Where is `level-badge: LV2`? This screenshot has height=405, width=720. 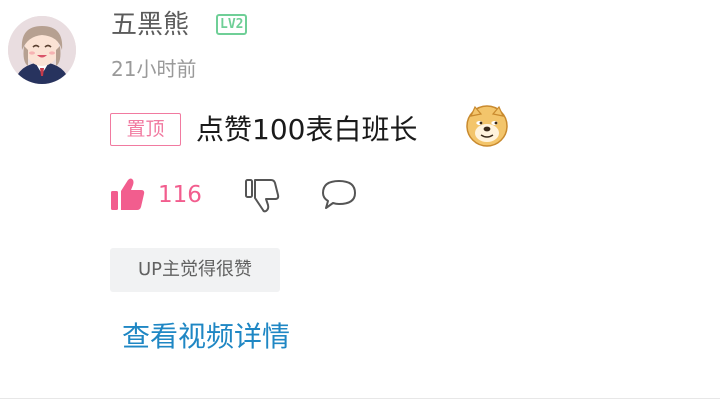 level-badge: LV2 is located at coordinates (232, 24).